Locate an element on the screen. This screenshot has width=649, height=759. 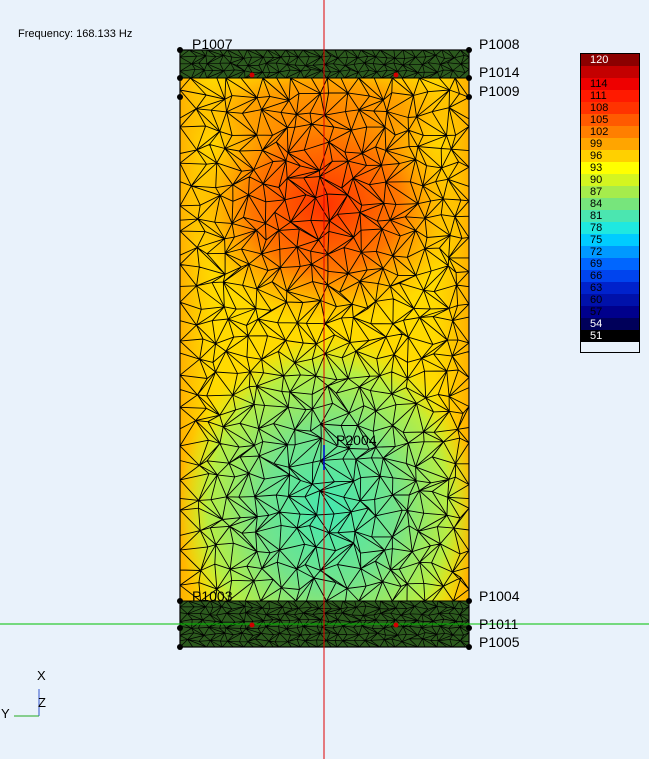
label-p2004: P2004 is located at coordinates (356, 440).